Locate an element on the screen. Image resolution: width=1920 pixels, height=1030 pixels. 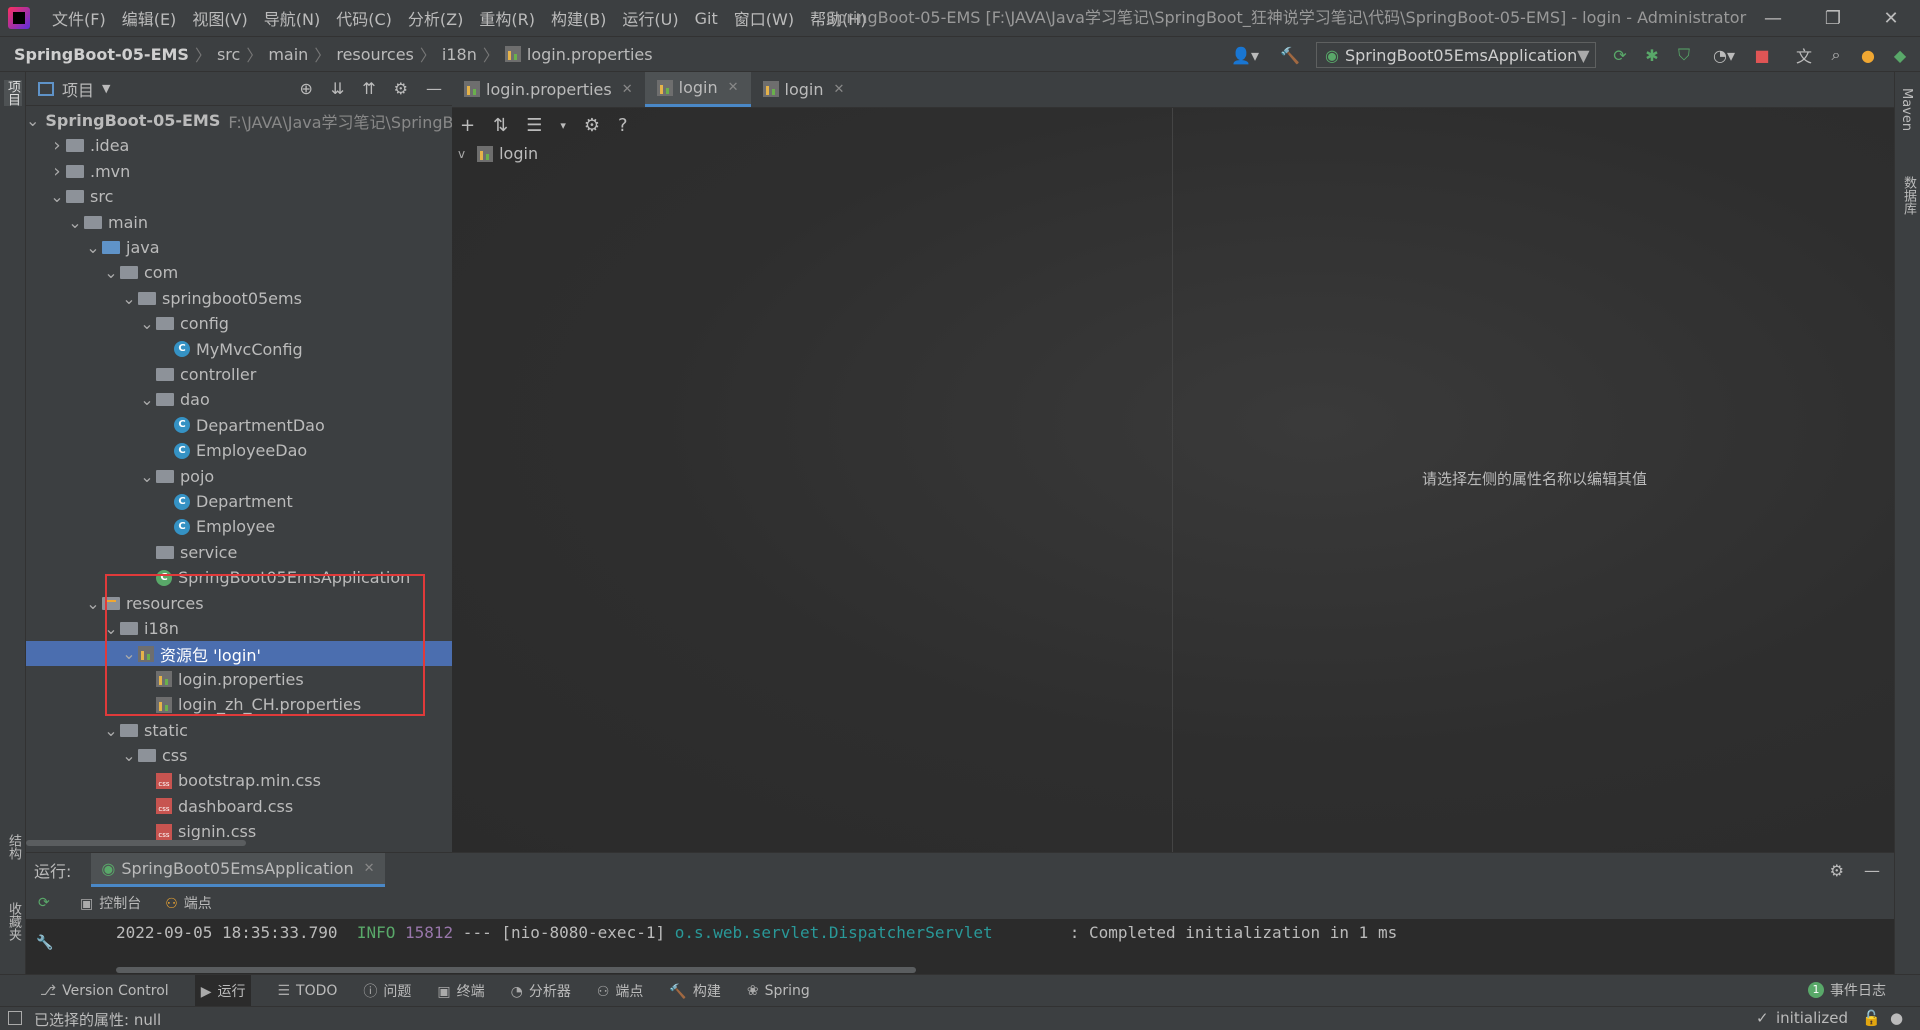
run-tab: ◉ SpringBoot05EmsApplication ✕ is located at coordinates (238, 870).